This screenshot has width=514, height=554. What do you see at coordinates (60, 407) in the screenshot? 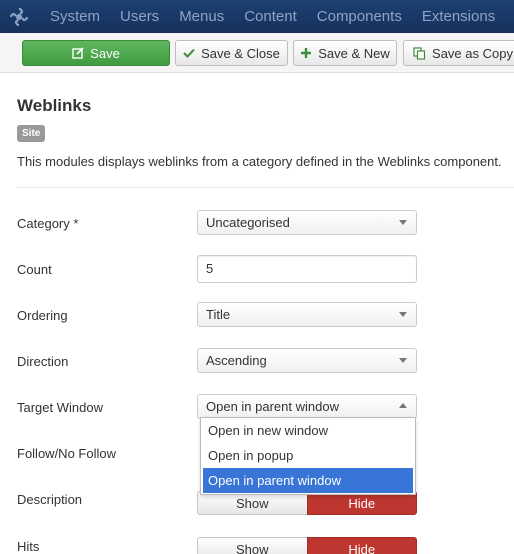
I see `target-window-label: Target Window` at bounding box center [60, 407].